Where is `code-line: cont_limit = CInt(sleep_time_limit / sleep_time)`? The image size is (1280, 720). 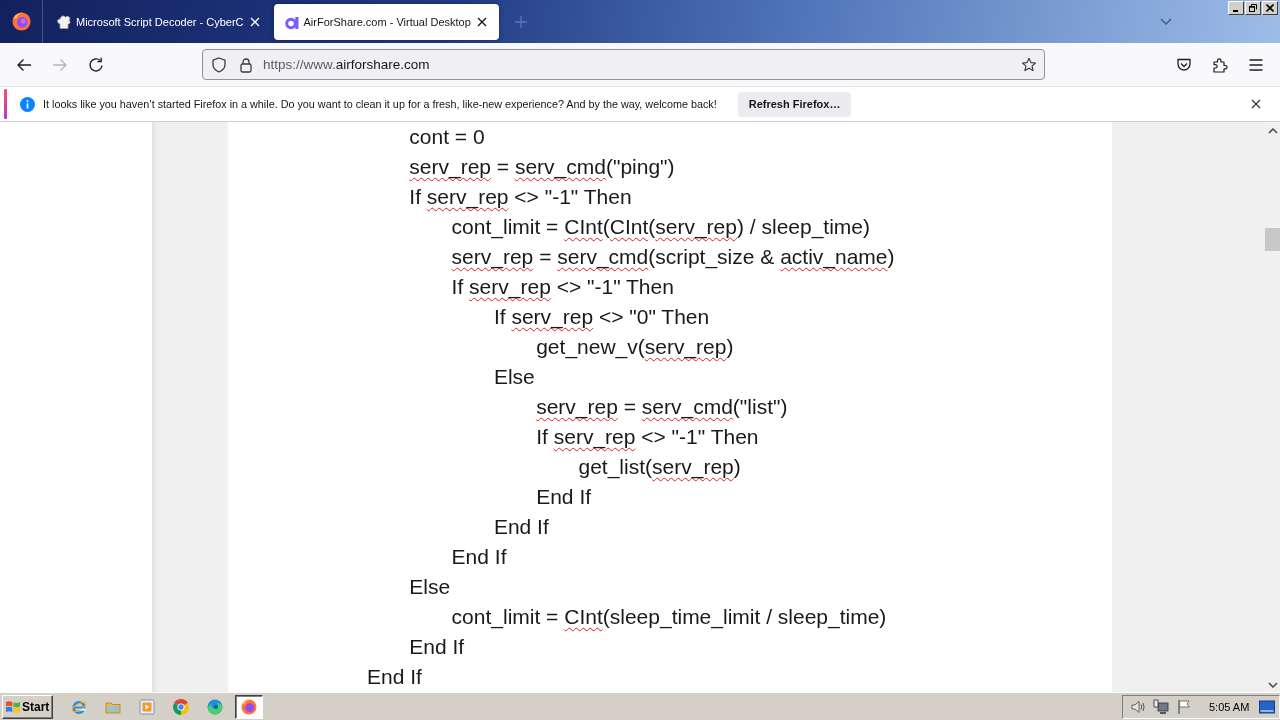
code-line: cont_limit = CInt(sleep_time_limit / sleep_time) is located at coordinates (669, 617).